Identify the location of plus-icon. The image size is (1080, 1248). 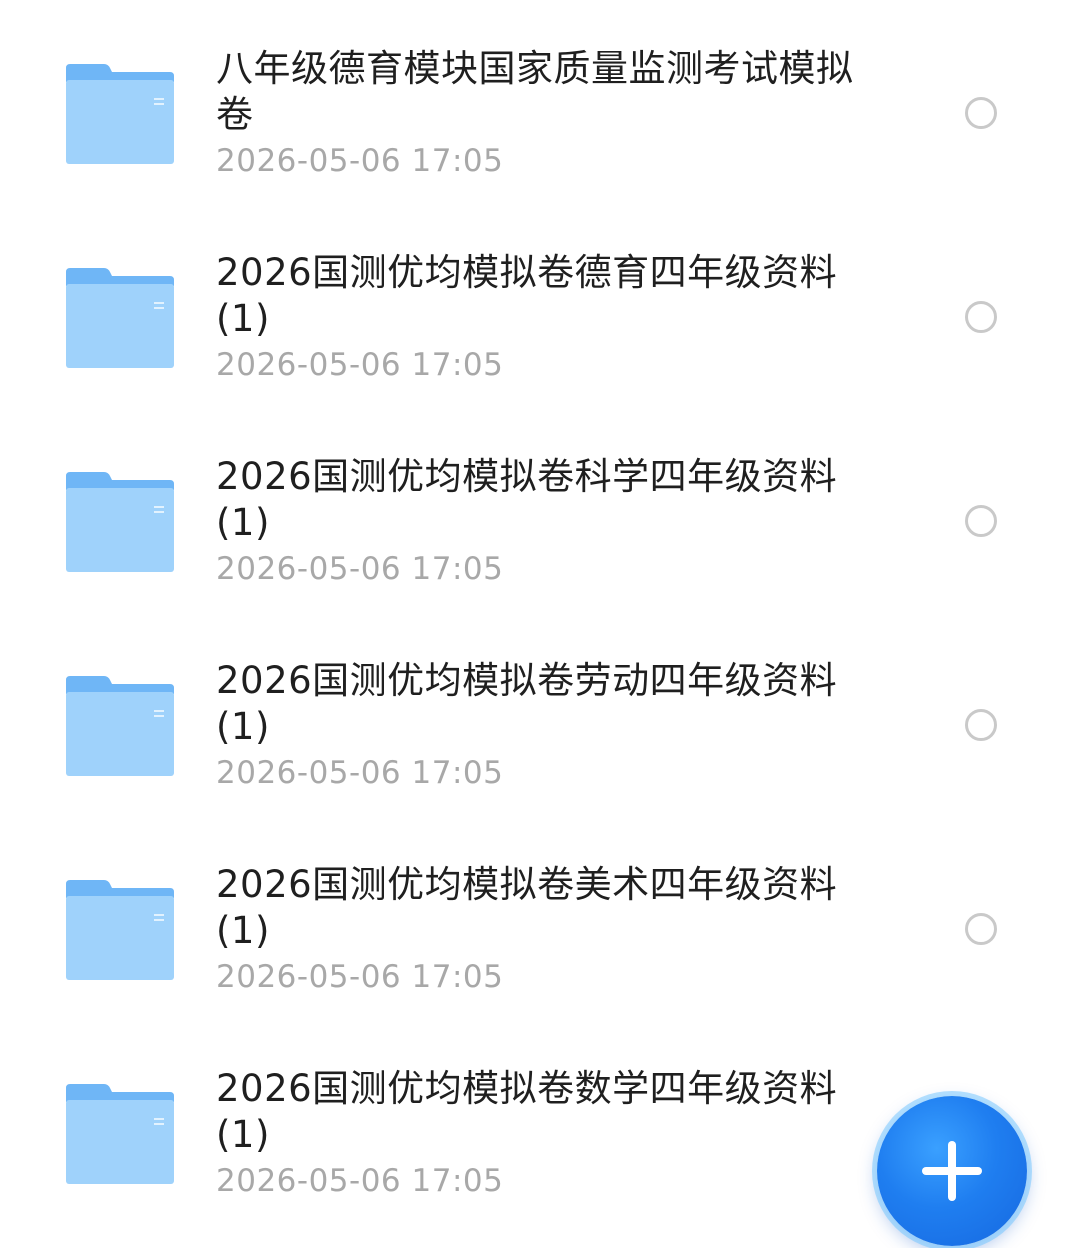
(952, 1171).